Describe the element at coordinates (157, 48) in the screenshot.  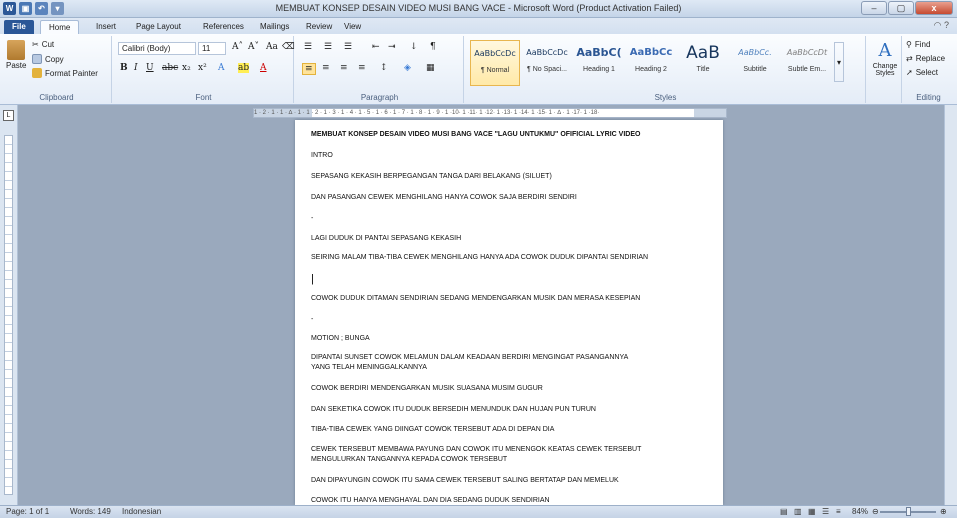
I see `font-name-select: Calibri (Body)` at that location.